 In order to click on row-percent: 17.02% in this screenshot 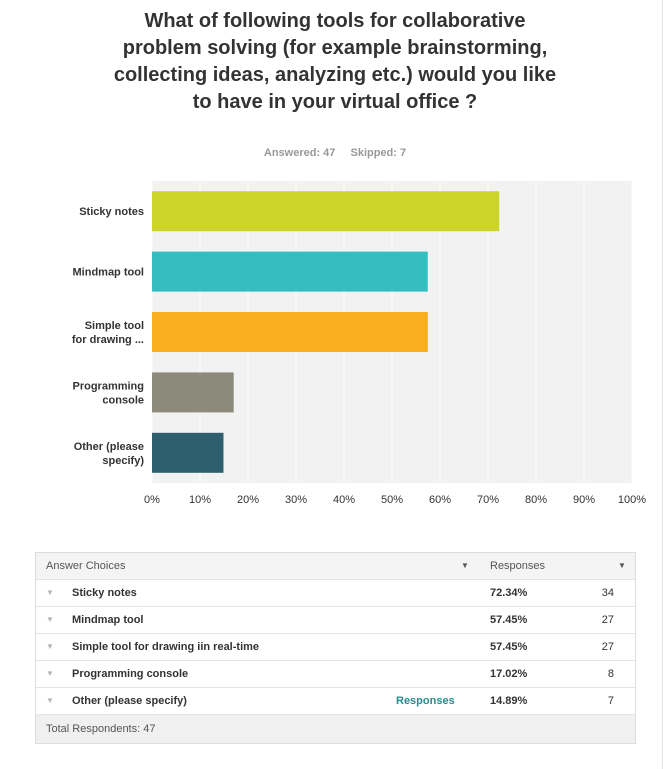, I will do `click(509, 674)`.